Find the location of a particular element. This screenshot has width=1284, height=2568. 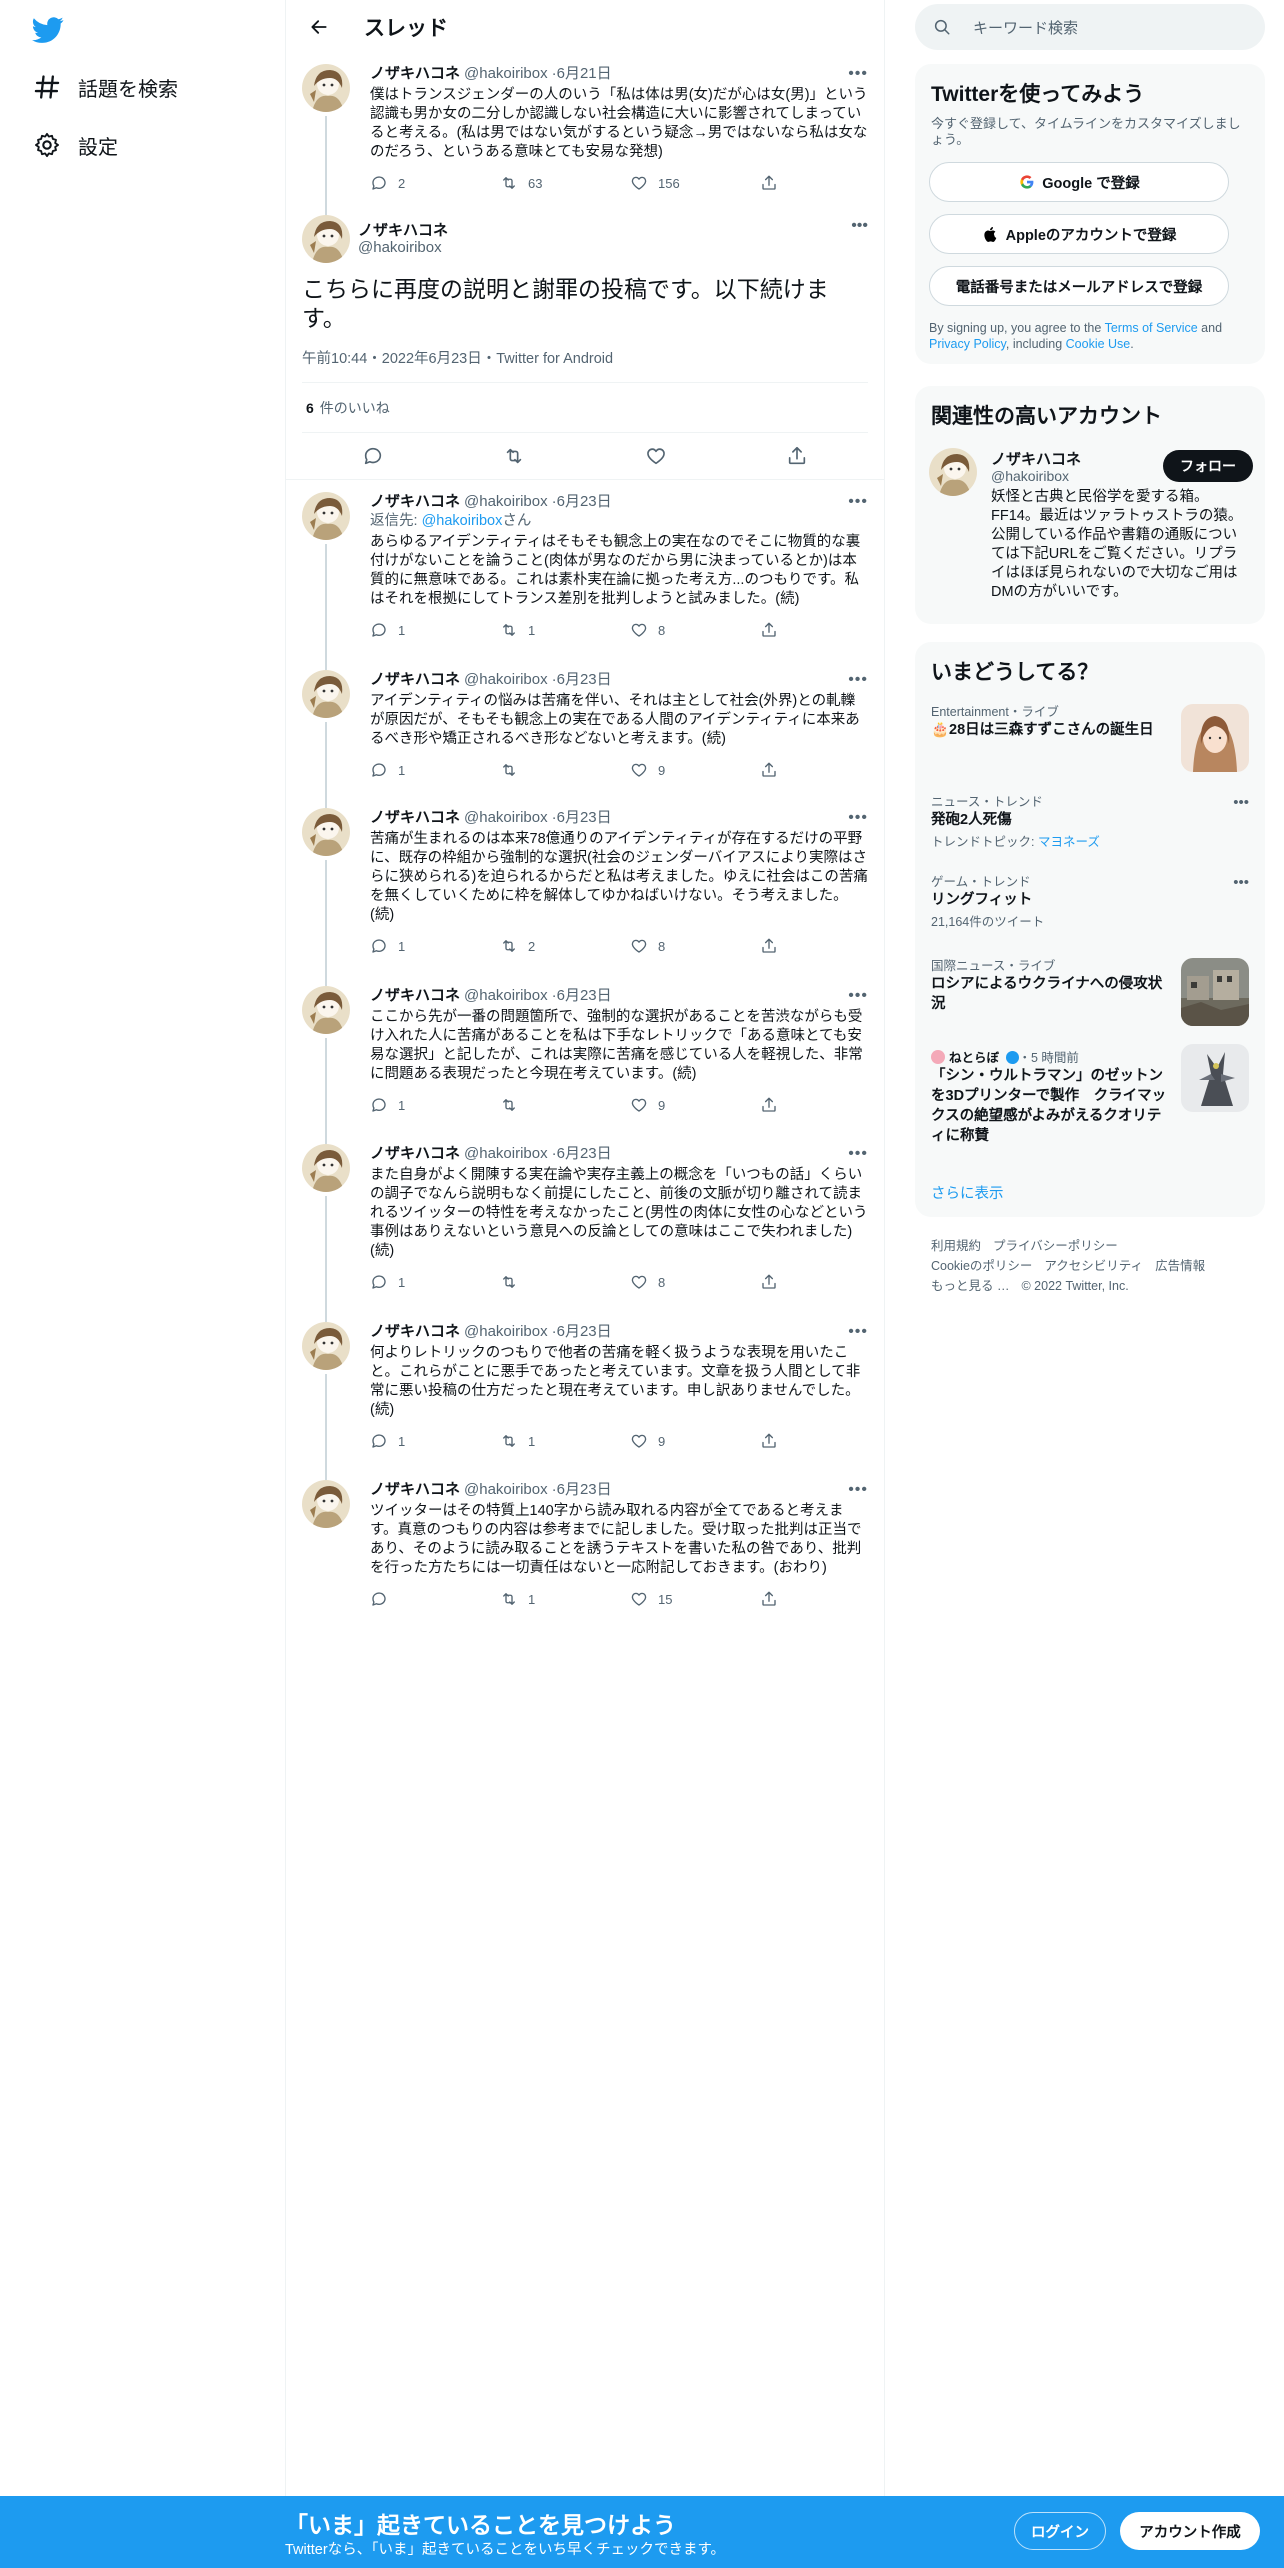

apple-signup-button: Appleのアカウントで登録 is located at coordinates (1079, 234).